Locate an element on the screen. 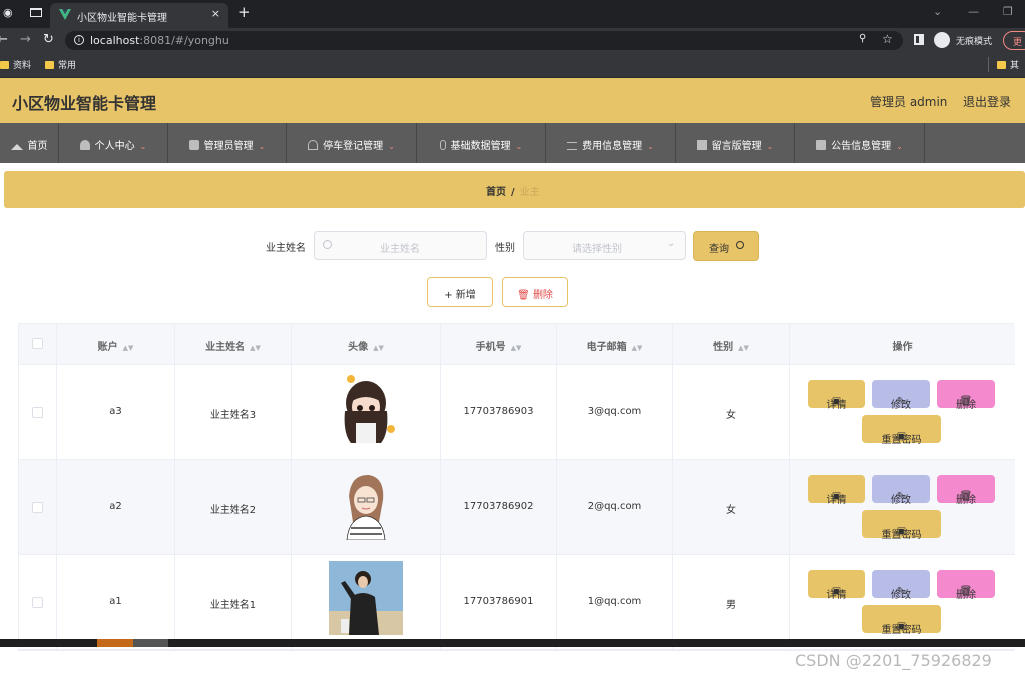 This screenshot has width=1025, height=679. select-all-checkbox is located at coordinates (37, 343).